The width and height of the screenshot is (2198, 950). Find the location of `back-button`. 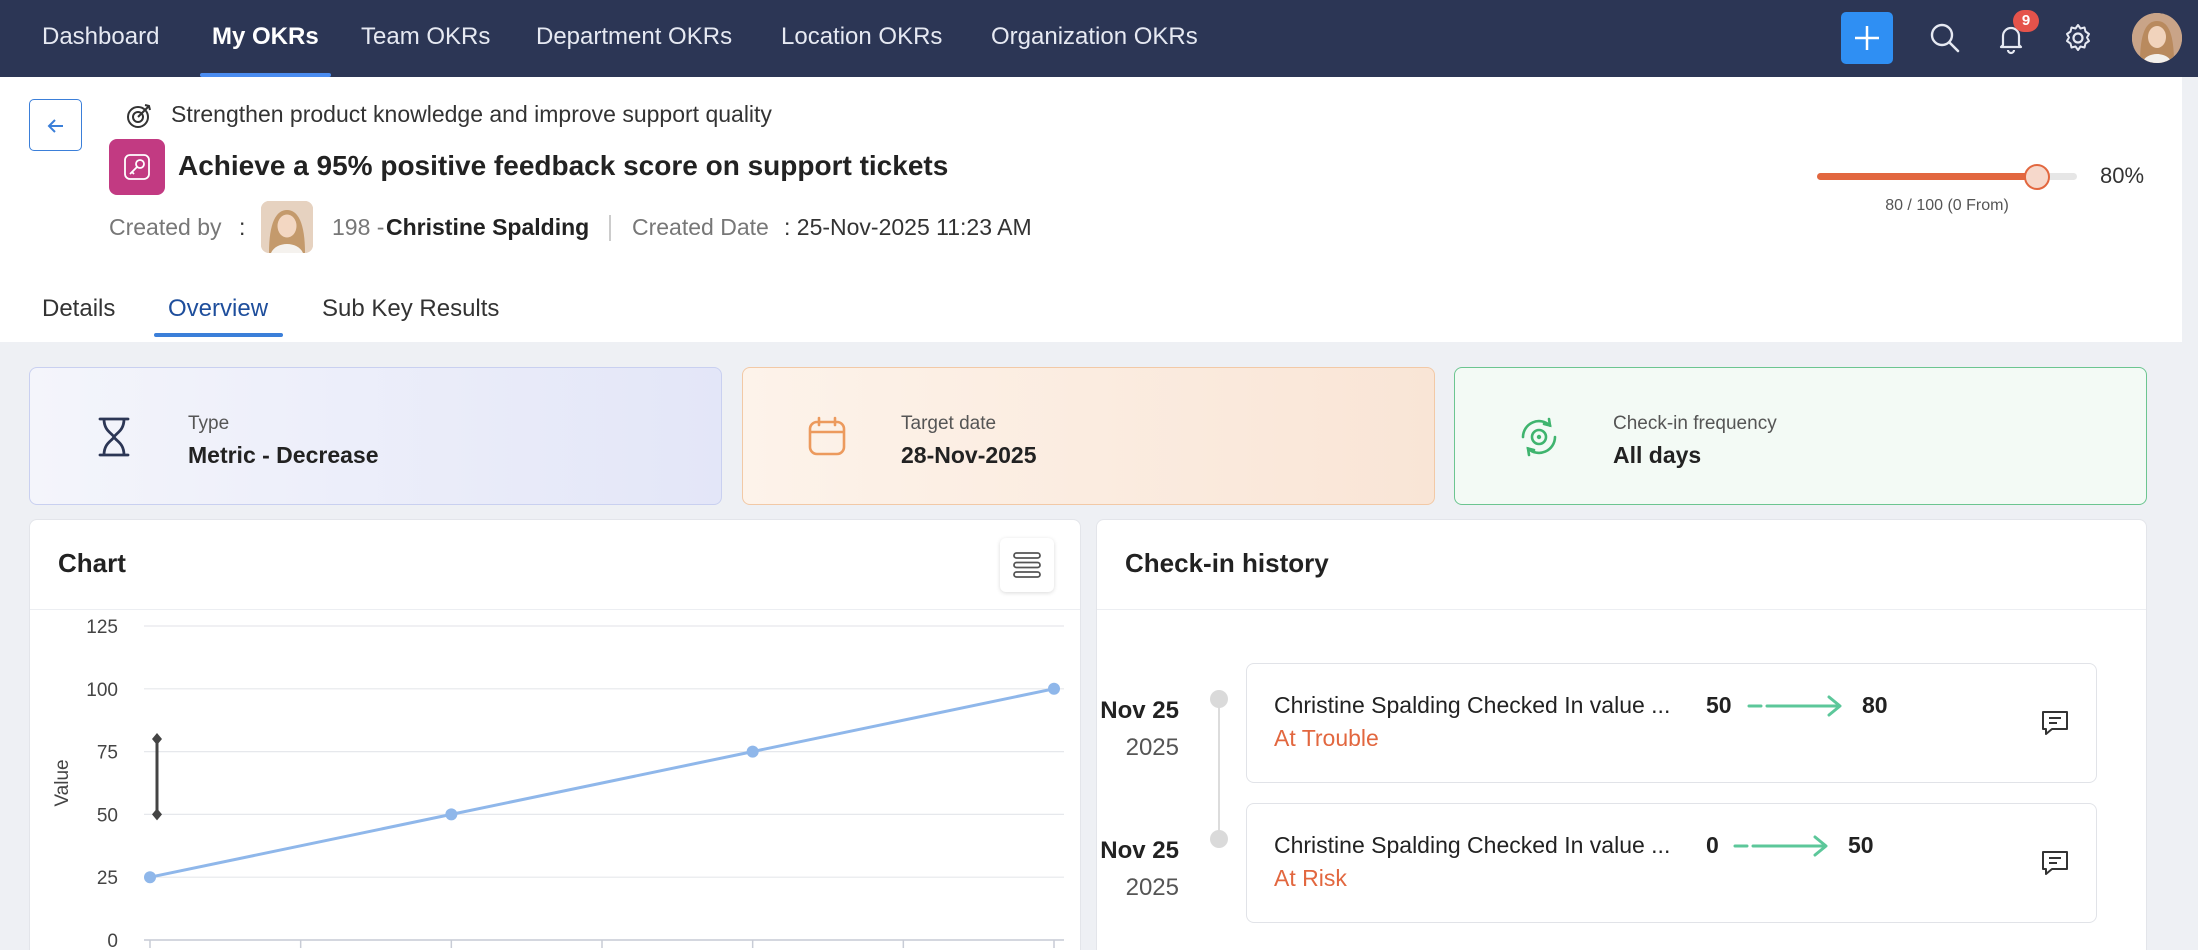

back-button is located at coordinates (55, 125).